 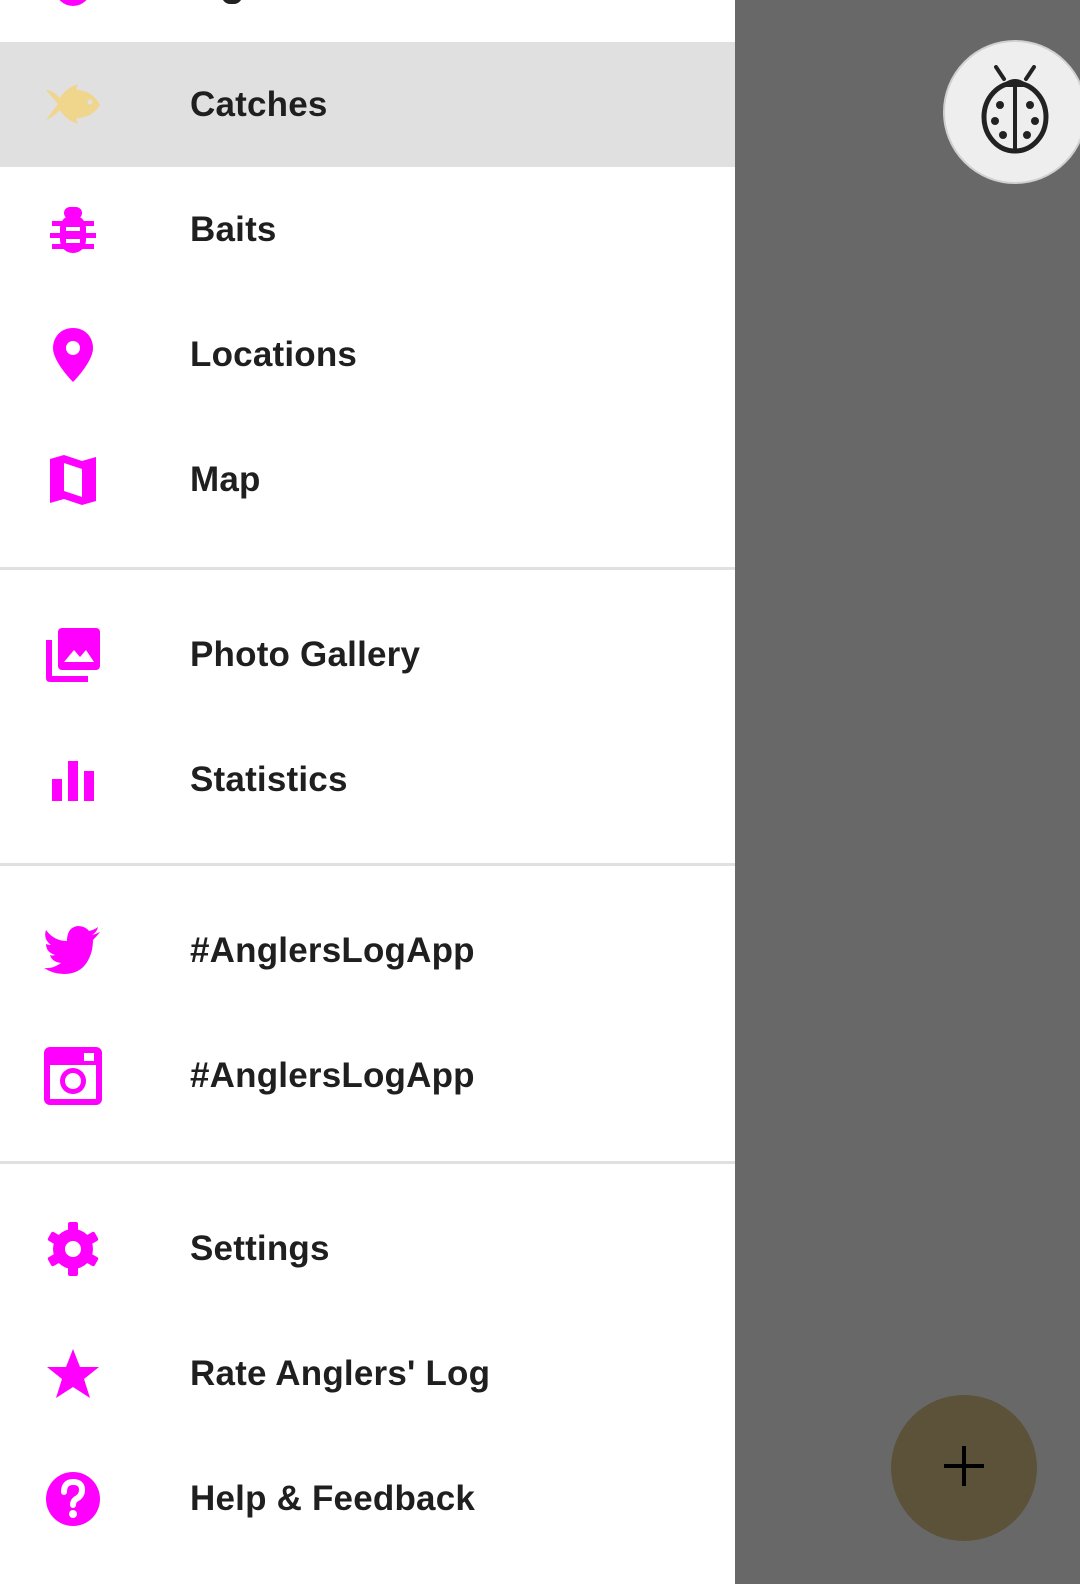 I want to click on bug-report-button, so click(x=1011, y=112).